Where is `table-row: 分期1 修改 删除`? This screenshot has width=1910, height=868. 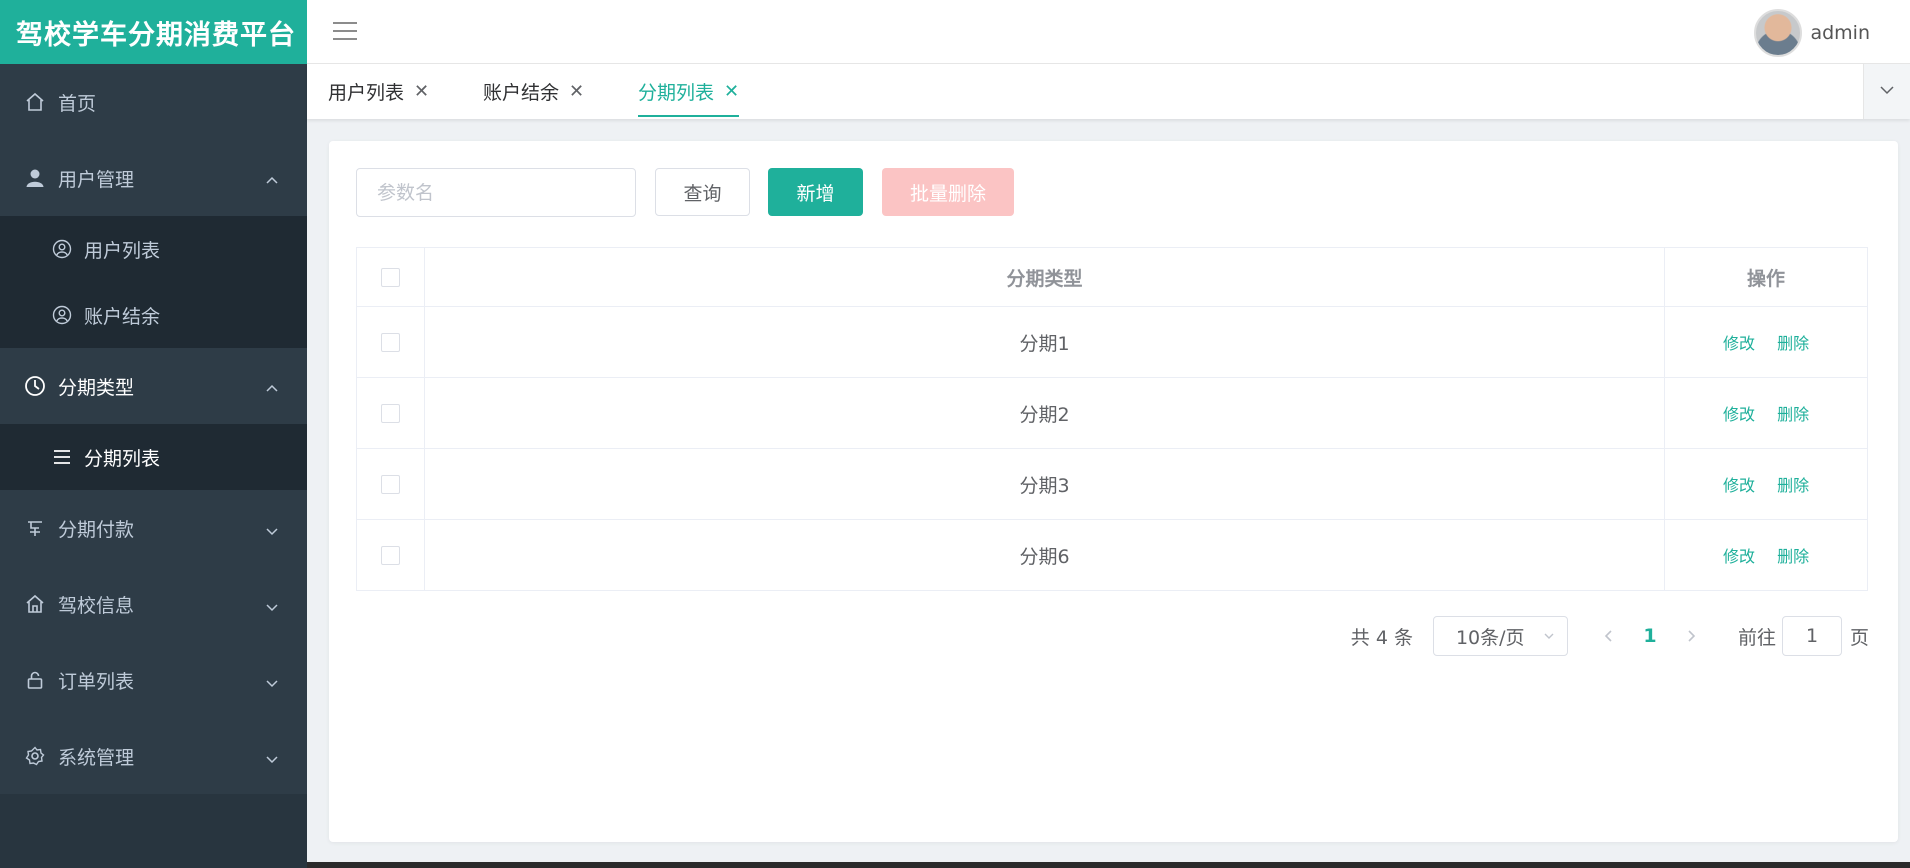
table-row: 分期1 修改 删除 is located at coordinates (1112, 342).